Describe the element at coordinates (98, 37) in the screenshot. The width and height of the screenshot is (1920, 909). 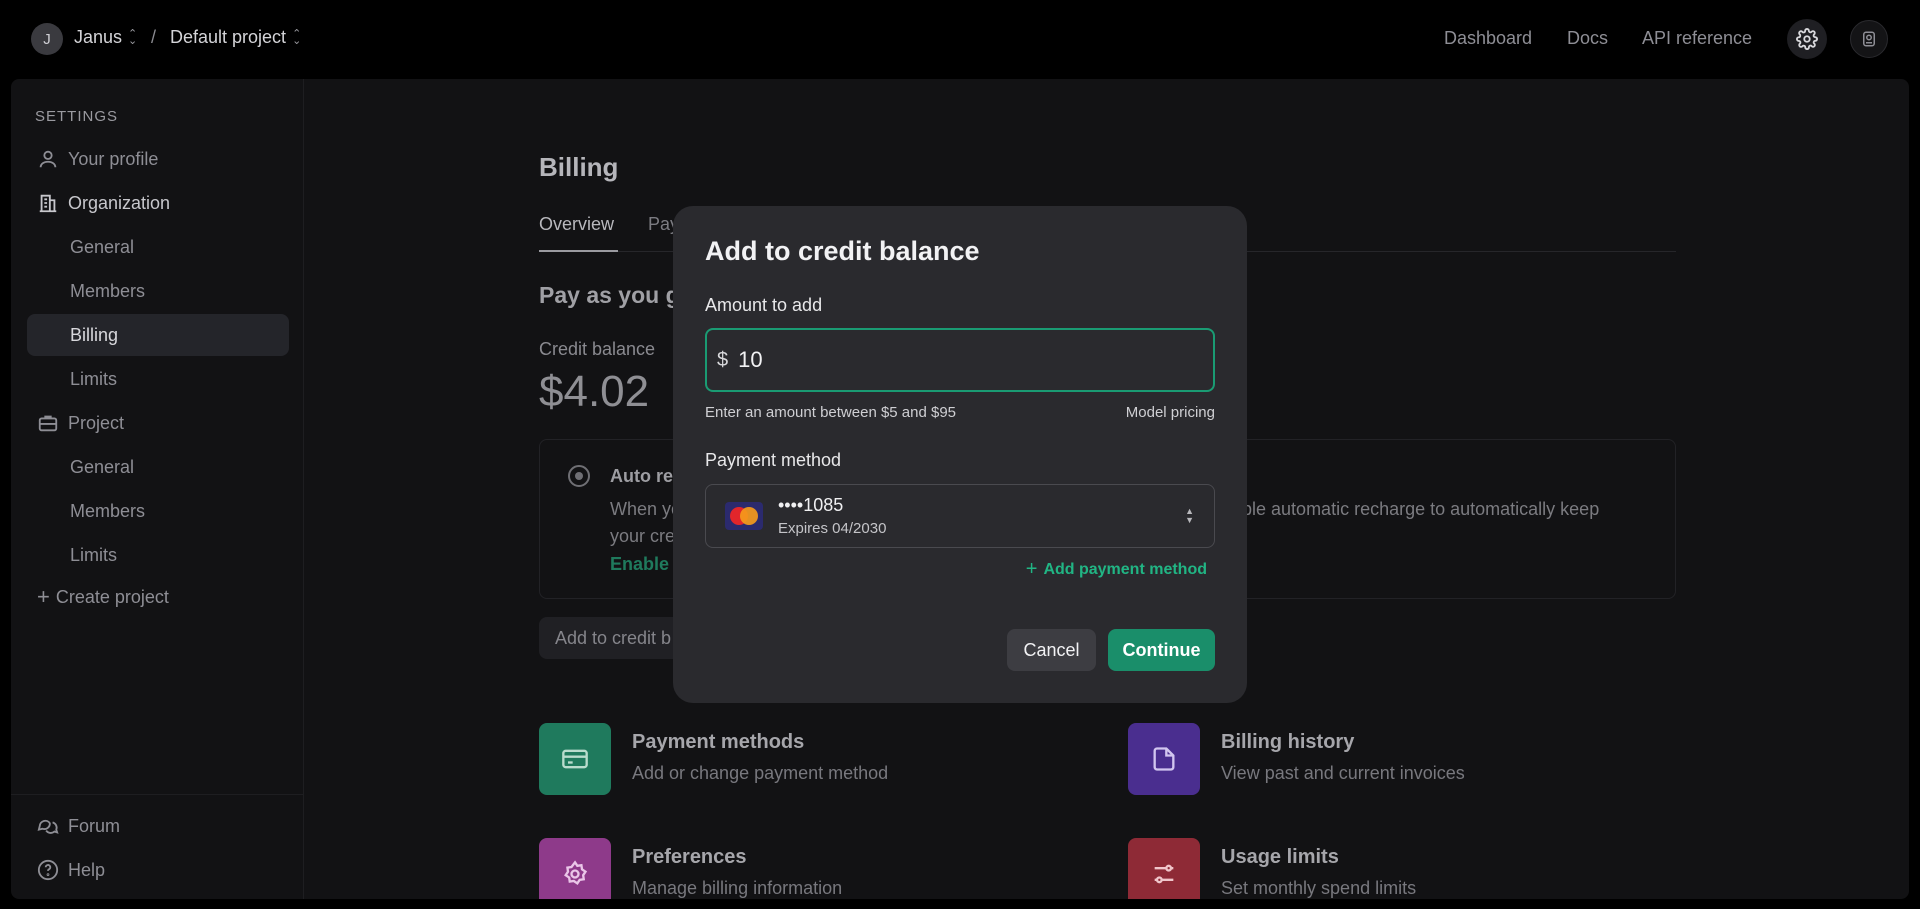
I see `org-name: Janus` at that location.